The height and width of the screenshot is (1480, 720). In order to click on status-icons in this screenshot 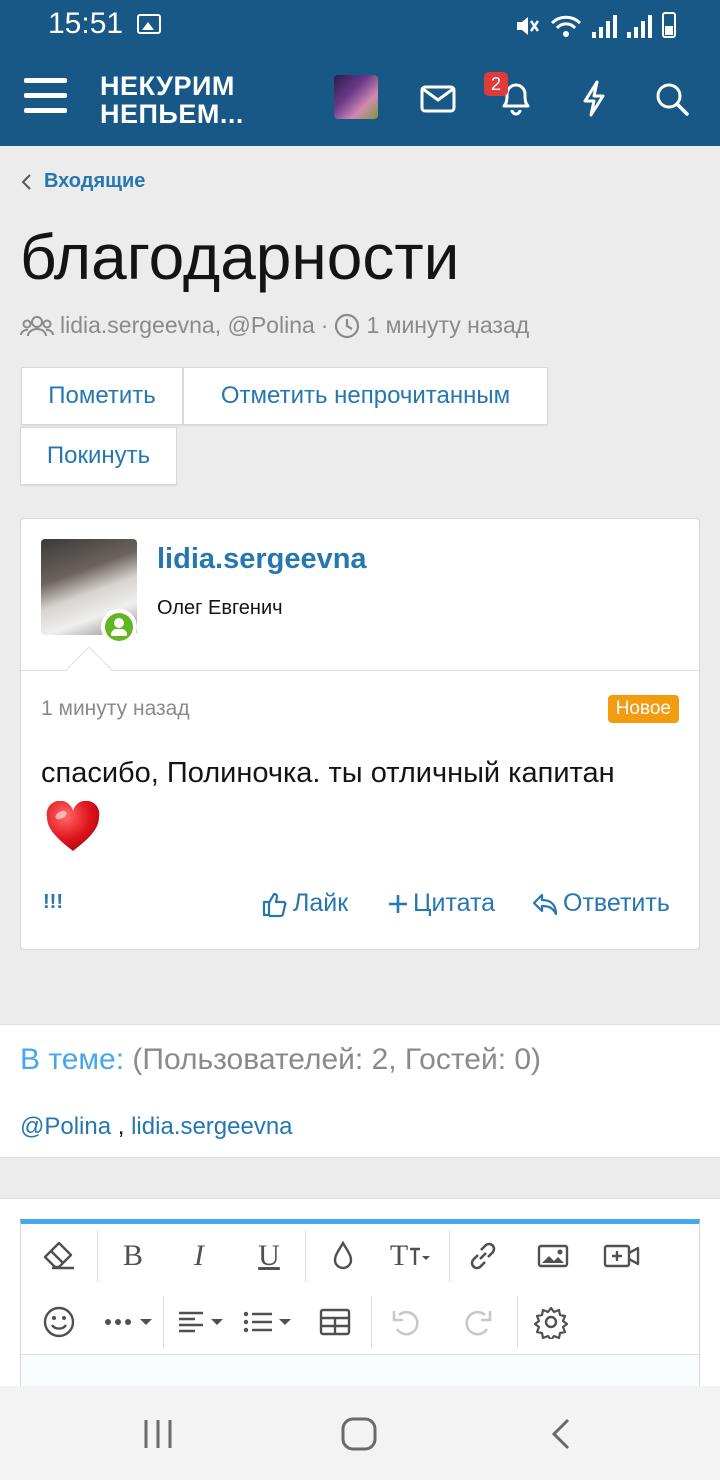, I will do `click(595, 25)`.